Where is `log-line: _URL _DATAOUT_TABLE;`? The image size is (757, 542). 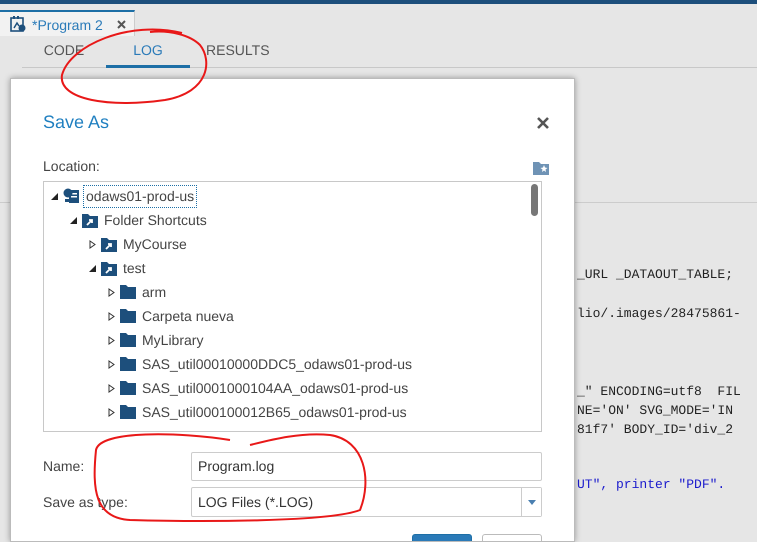
log-line: _URL _DATAOUT_TABLE; is located at coordinates (655, 275).